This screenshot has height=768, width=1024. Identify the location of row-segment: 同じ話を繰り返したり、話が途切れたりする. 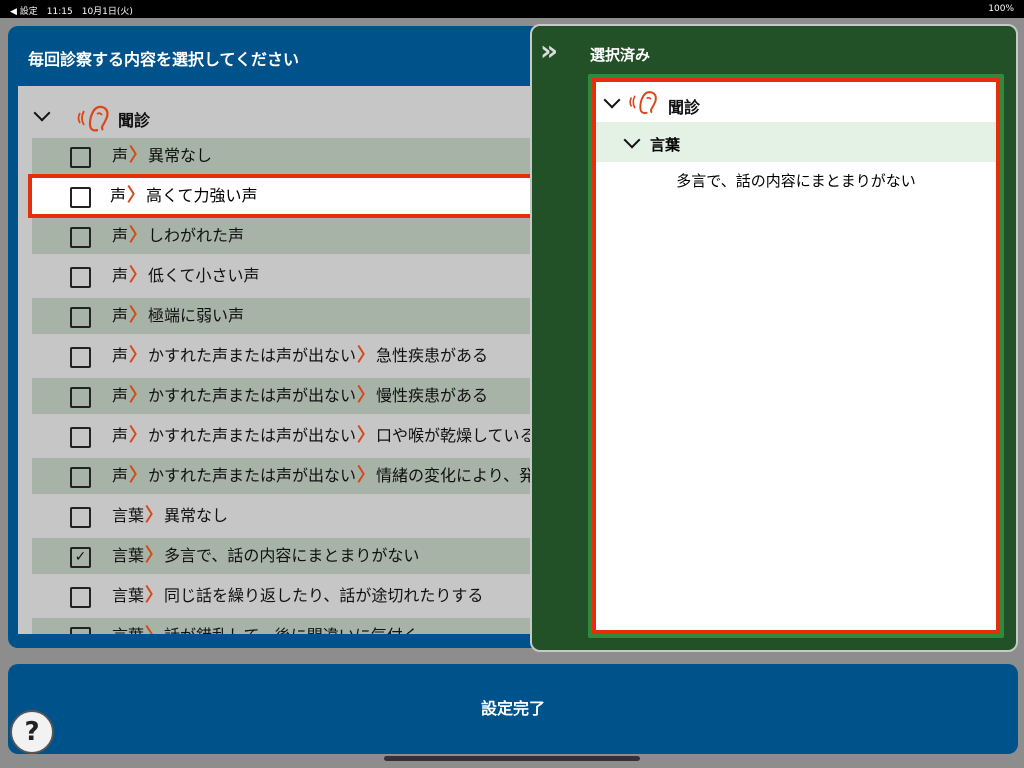
(324, 595).